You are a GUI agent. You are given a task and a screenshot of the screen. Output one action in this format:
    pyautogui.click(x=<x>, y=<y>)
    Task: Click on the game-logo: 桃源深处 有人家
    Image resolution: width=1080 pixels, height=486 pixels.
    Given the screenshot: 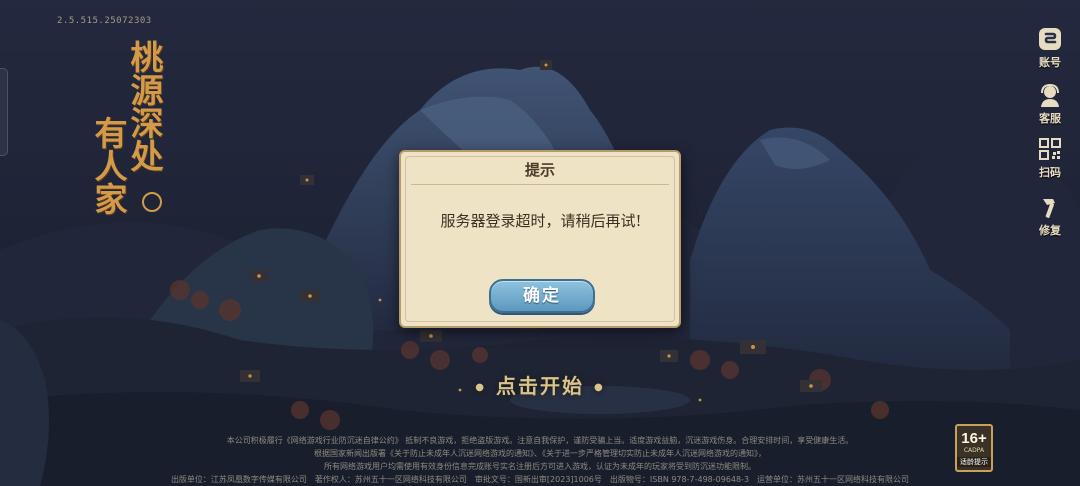 What is the action you would take?
    pyautogui.click(x=136, y=140)
    